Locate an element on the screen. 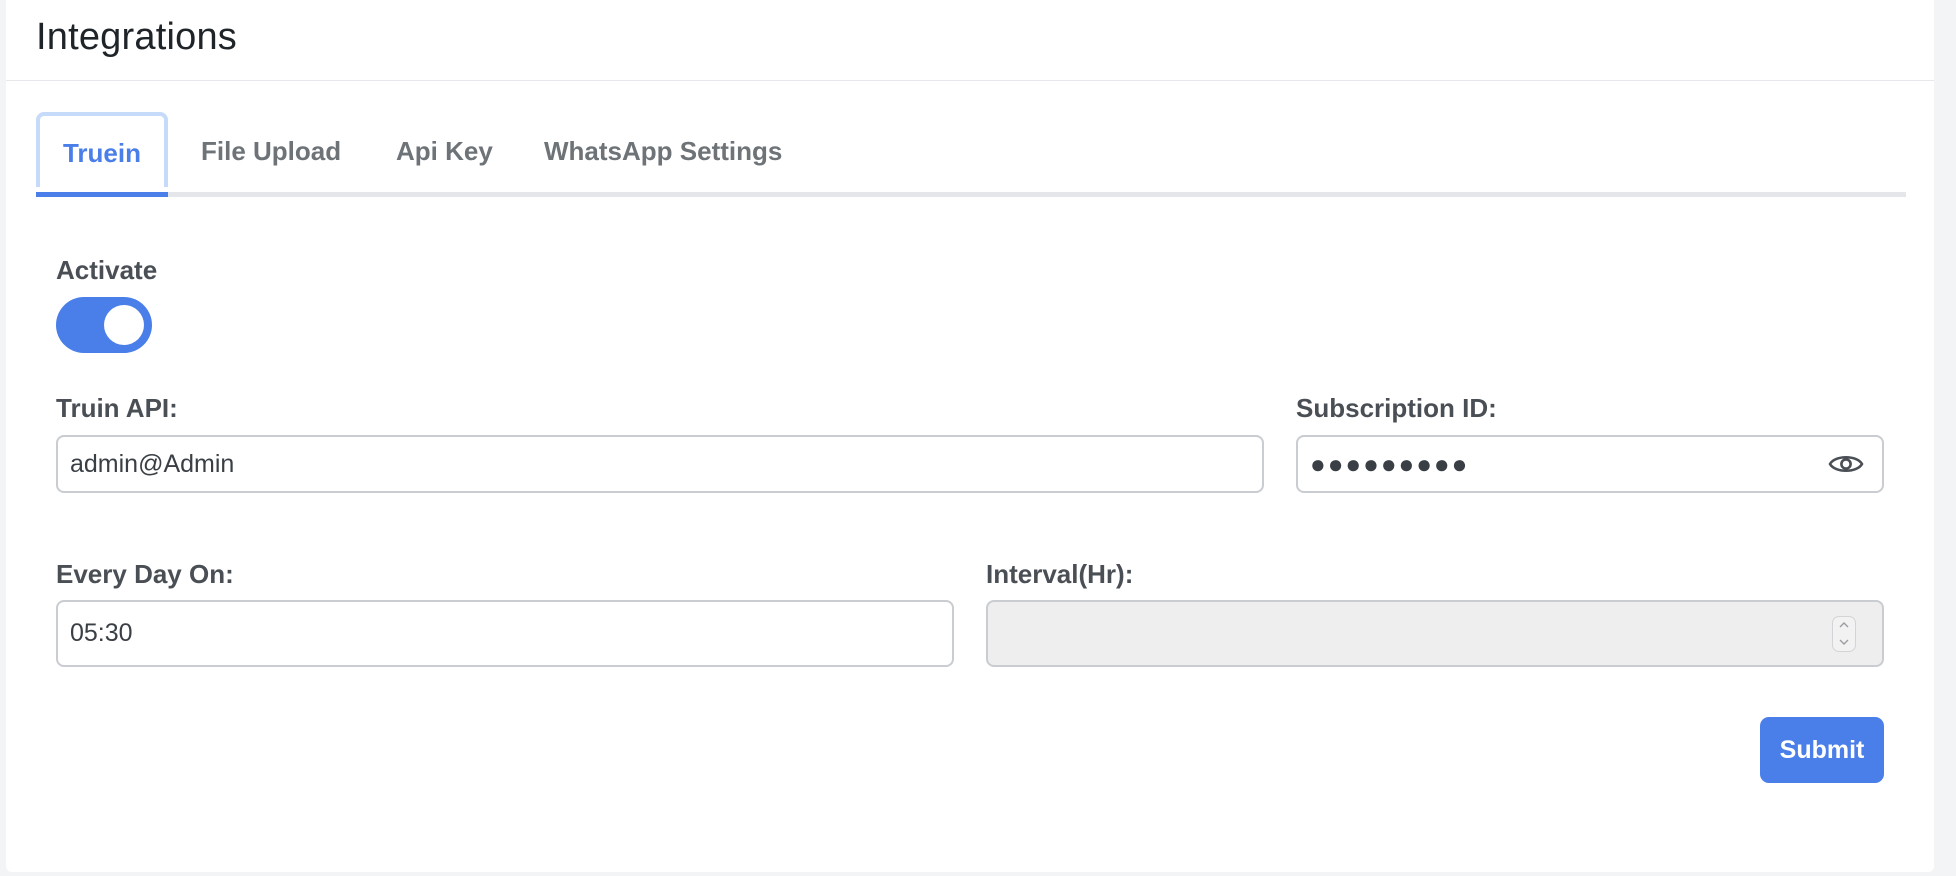  spinner-up-icon is located at coordinates (1844, 625).